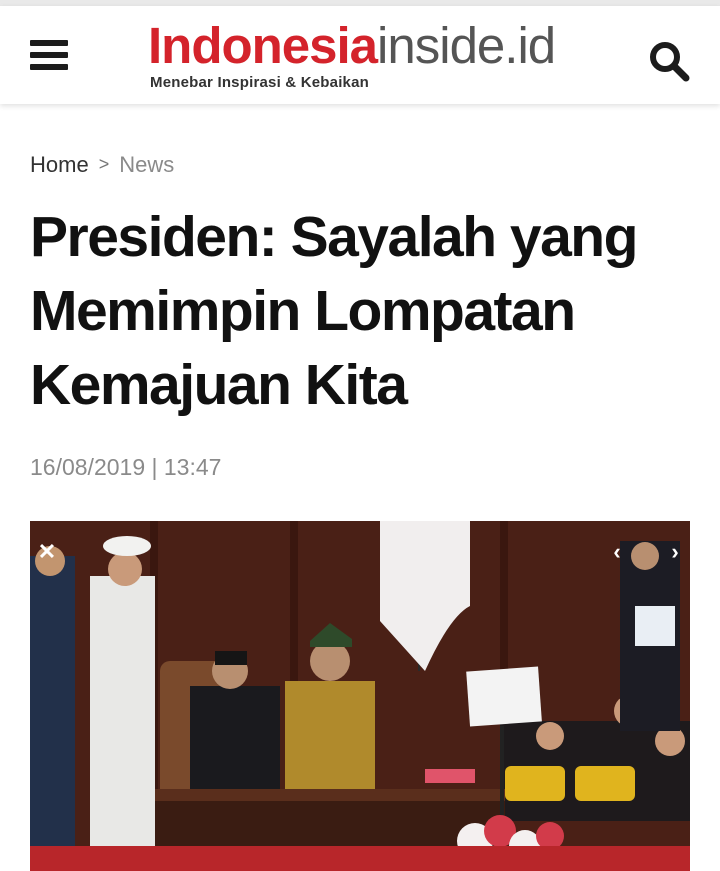 This screenshot has height=871, width=720. What do you see at coordinates (126, 467) in the screenshot?
I see `article-date: 16/08/2019 | 13:47` at bounding box center [126, 467].